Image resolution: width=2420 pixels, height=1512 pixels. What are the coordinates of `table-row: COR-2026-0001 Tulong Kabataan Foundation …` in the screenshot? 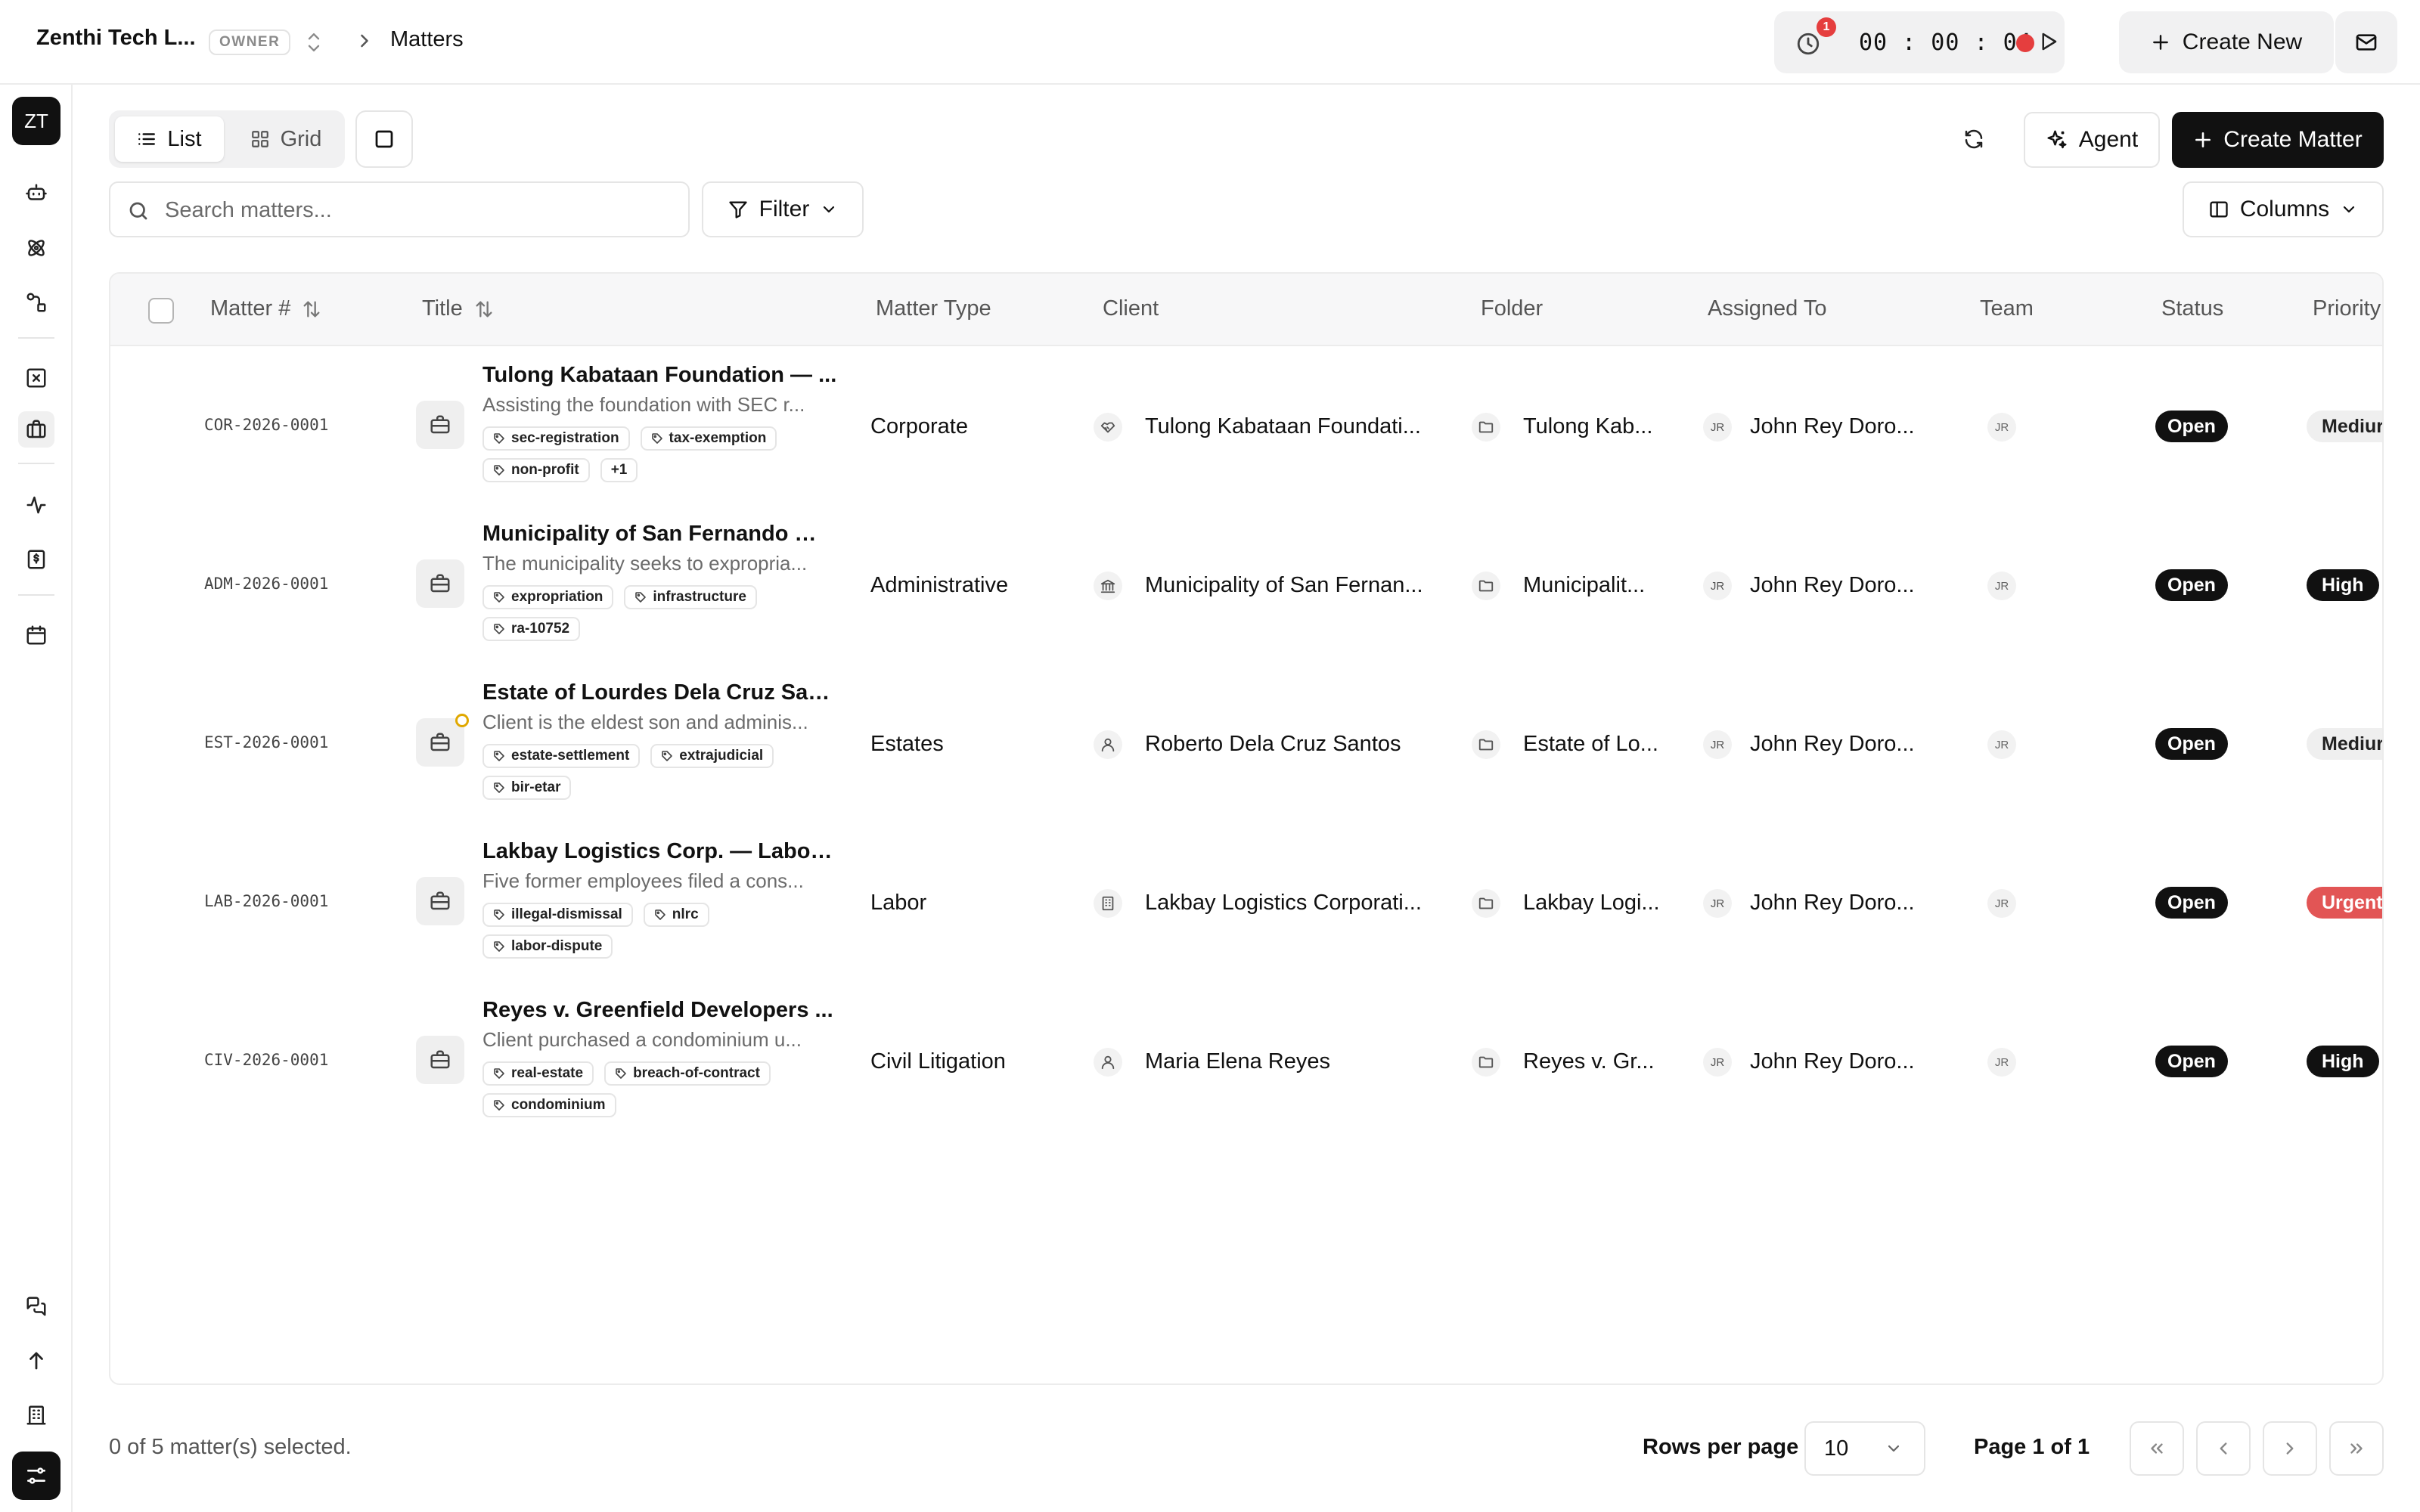 It's located at (1246, 425).